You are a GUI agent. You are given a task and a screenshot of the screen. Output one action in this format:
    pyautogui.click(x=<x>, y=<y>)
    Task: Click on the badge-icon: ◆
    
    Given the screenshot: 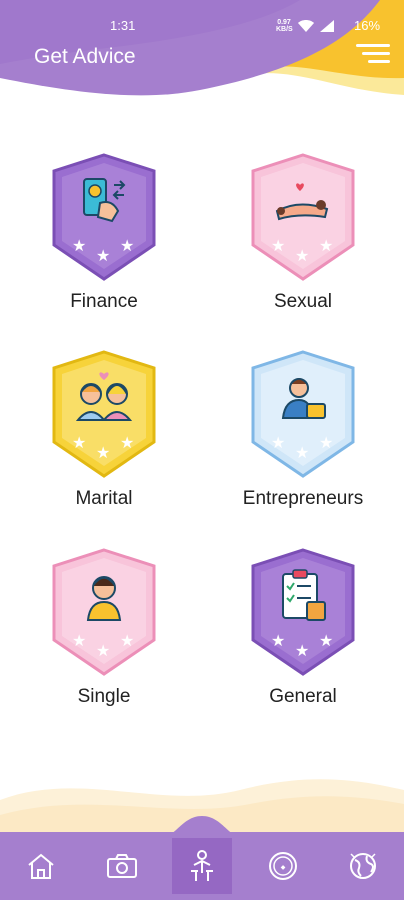 What is the action you would take?
    pyautogui.click(x=283, y=866)
    